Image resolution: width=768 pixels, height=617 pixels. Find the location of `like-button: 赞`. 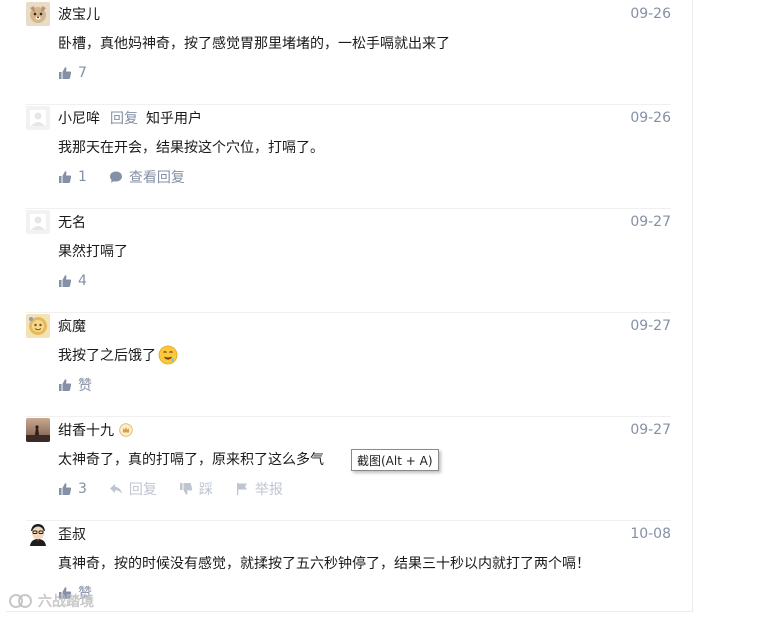

like-button: 赞 is located at coordinates (75, 385).